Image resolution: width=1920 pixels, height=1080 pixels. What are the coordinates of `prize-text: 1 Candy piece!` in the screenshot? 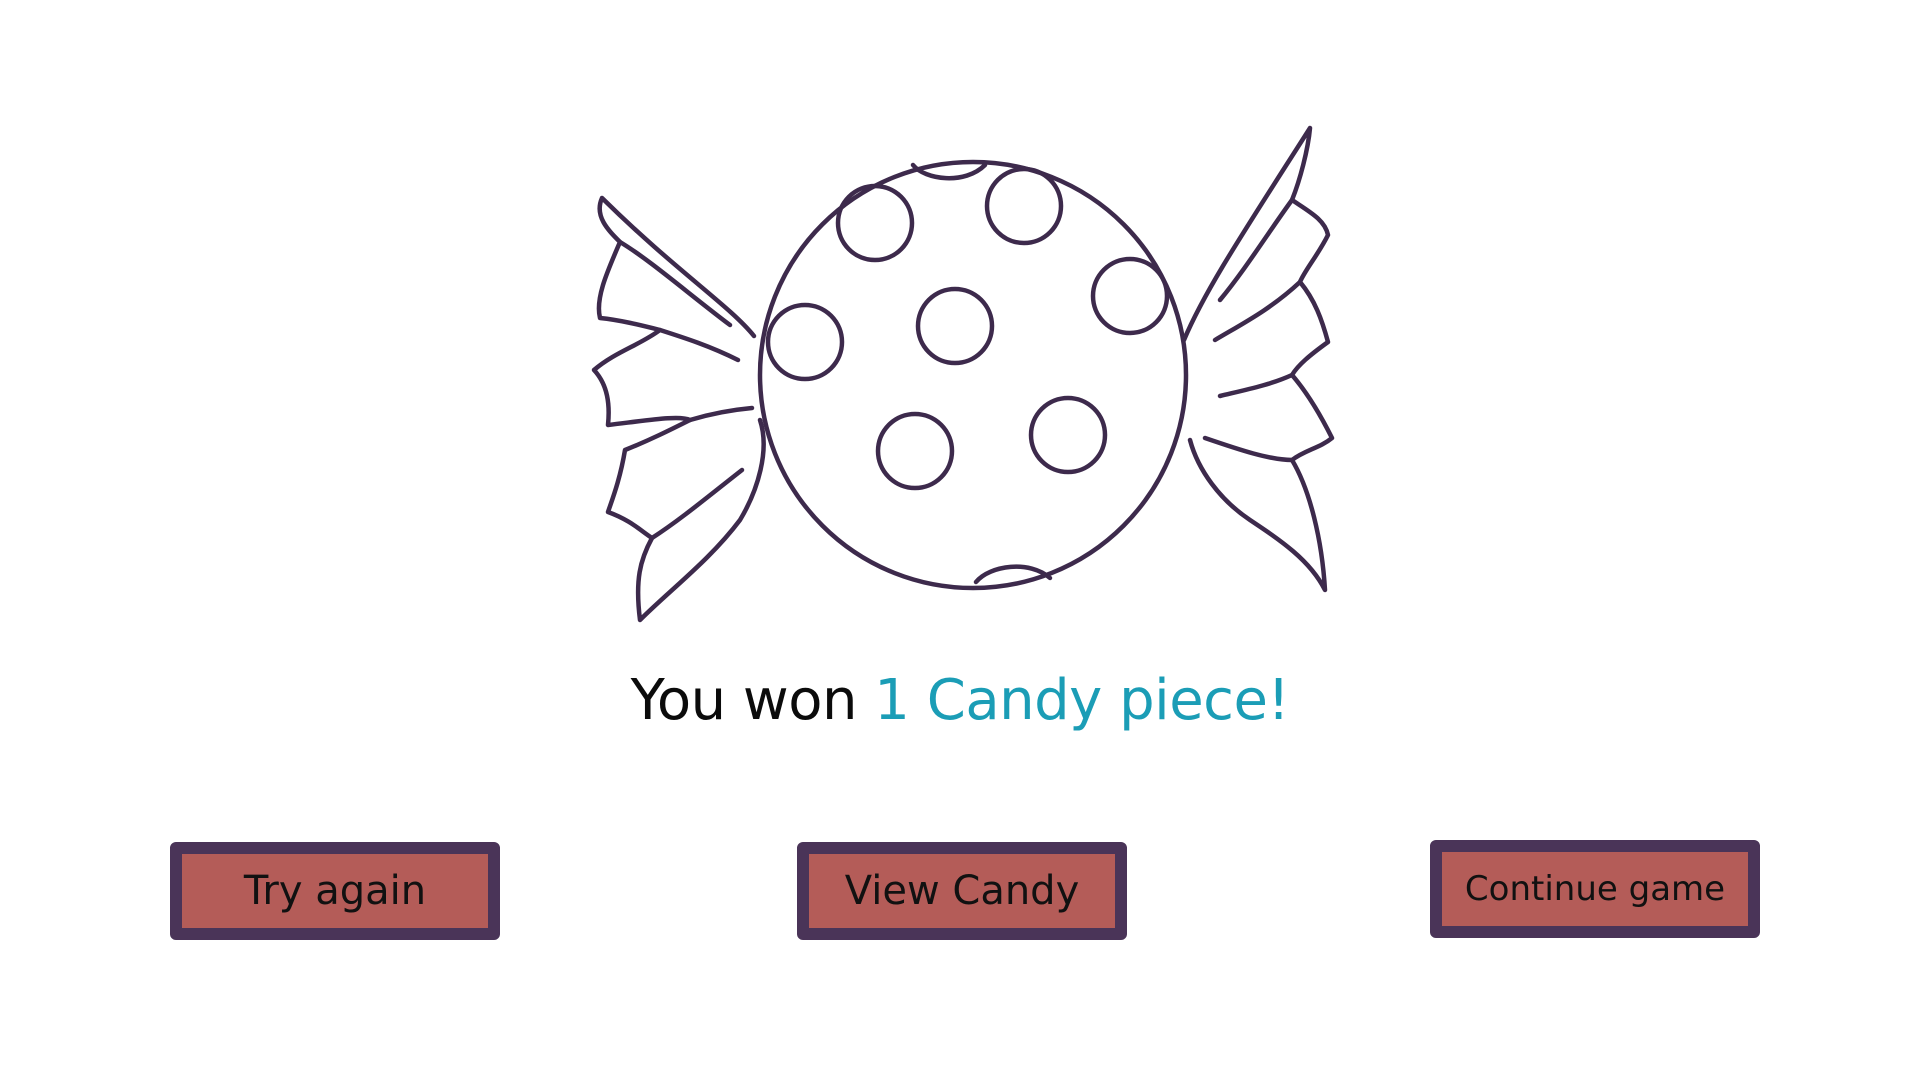 It's located at (1082, 700).